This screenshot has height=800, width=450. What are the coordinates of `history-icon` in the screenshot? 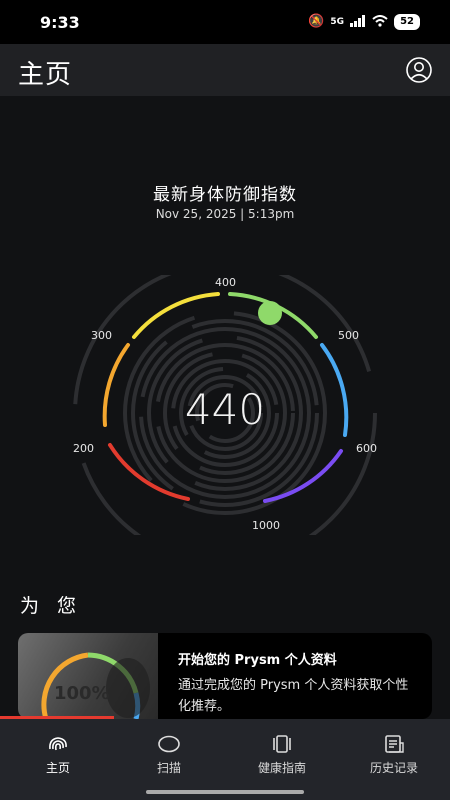 It's located at (394, 744).